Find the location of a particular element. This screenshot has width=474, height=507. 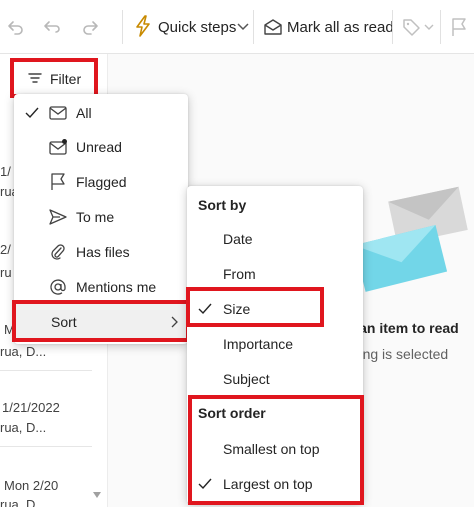

sort-by-importance: Importance is located at coordinates (275, 343).